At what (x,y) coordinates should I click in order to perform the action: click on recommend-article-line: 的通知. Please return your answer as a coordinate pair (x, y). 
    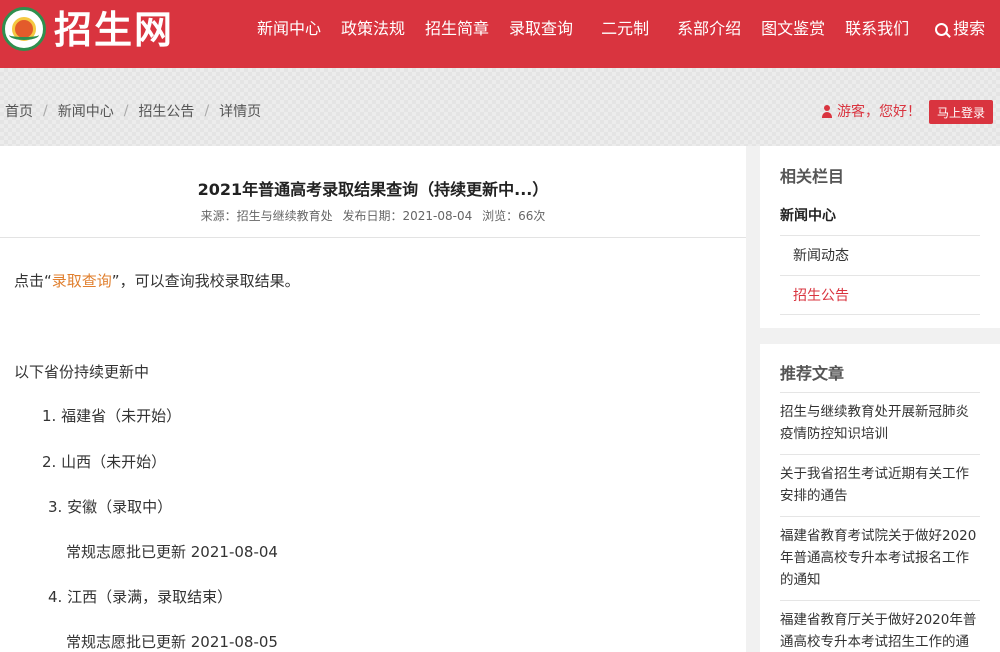
    Looking at the image, I should click on (800, 580).